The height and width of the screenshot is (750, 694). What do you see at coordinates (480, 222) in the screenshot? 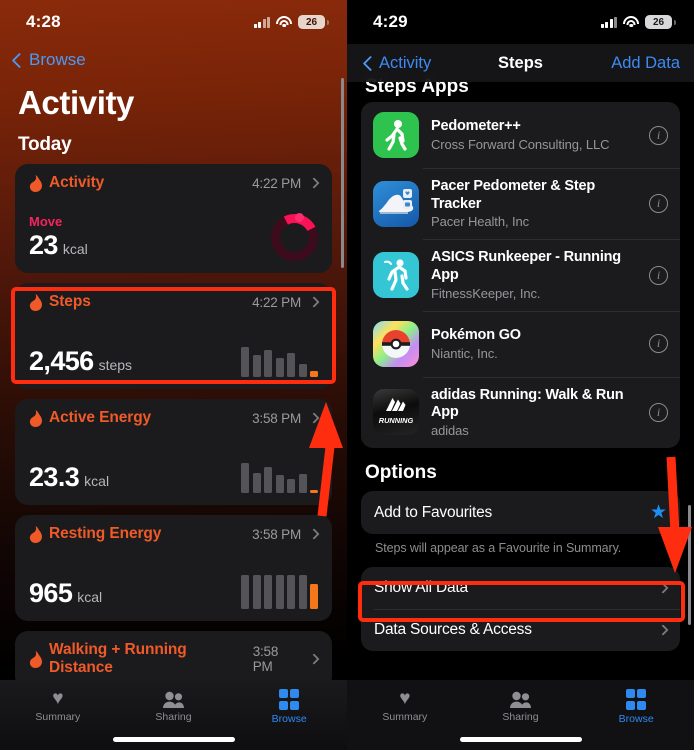
I see `app-developer: Pacer Health, Inc` at bounding box center [480, 222].